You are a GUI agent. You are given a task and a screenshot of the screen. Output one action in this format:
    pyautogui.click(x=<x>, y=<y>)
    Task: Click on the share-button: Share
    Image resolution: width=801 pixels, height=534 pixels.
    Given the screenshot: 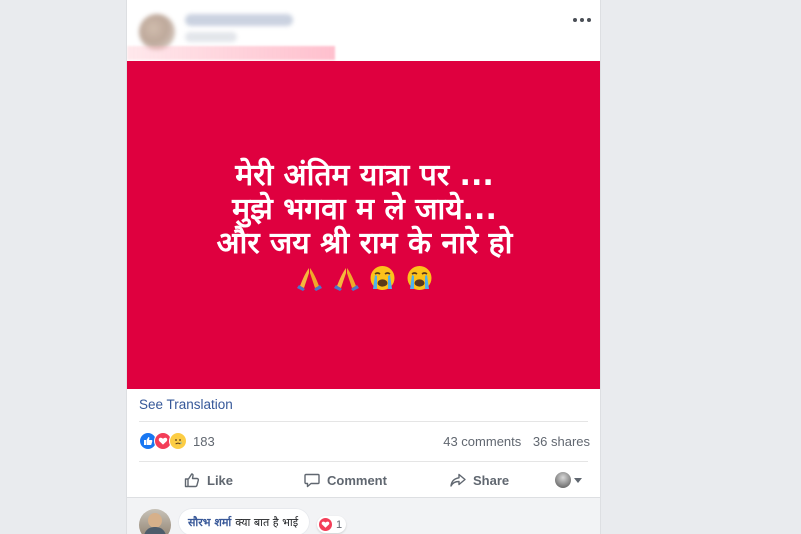 What is the action you would take?
    pyautogui.click(x=479, y=480)
    